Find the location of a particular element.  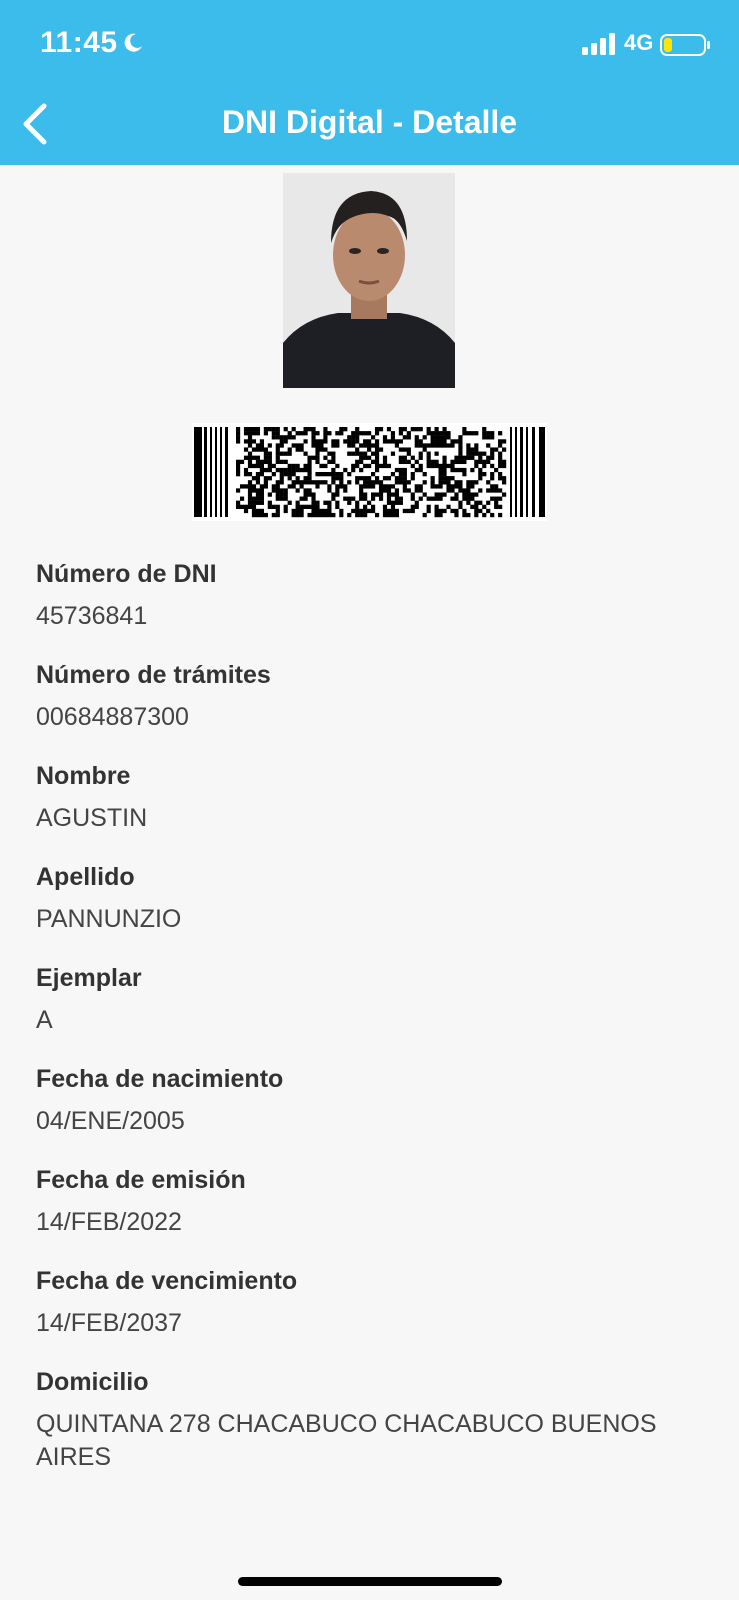

top-app-bar: 11:45 4G DNI Digital - Detalle is located at coordinates (369, 82).